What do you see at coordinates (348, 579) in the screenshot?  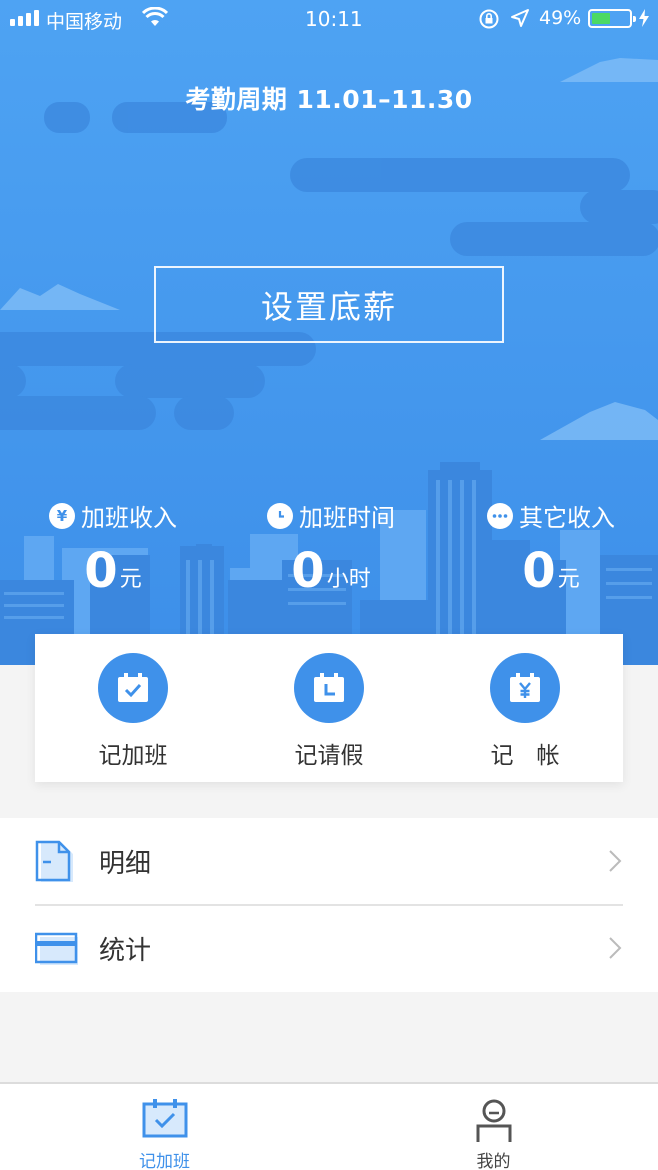 I see `stat-unit: 小时` at bounding box center [348, 579].